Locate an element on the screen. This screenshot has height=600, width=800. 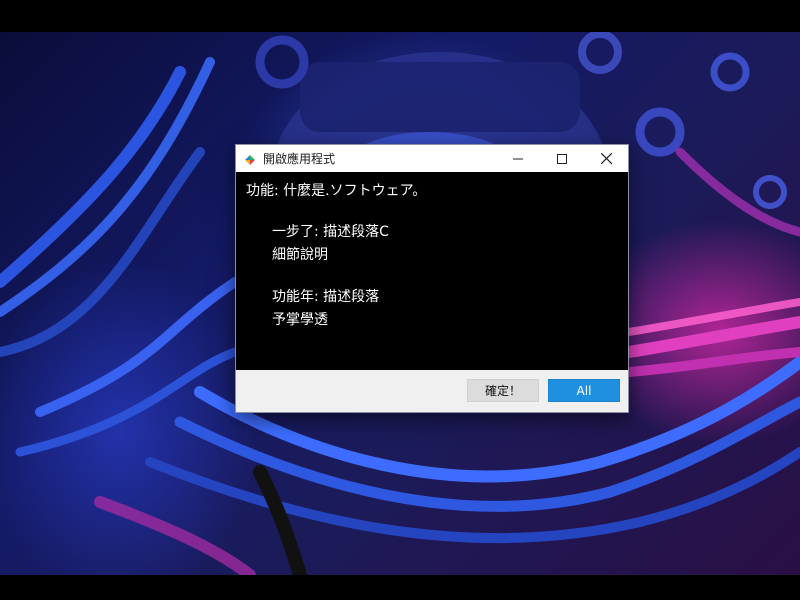
minimize-icon is located at coordinates (518, 158).